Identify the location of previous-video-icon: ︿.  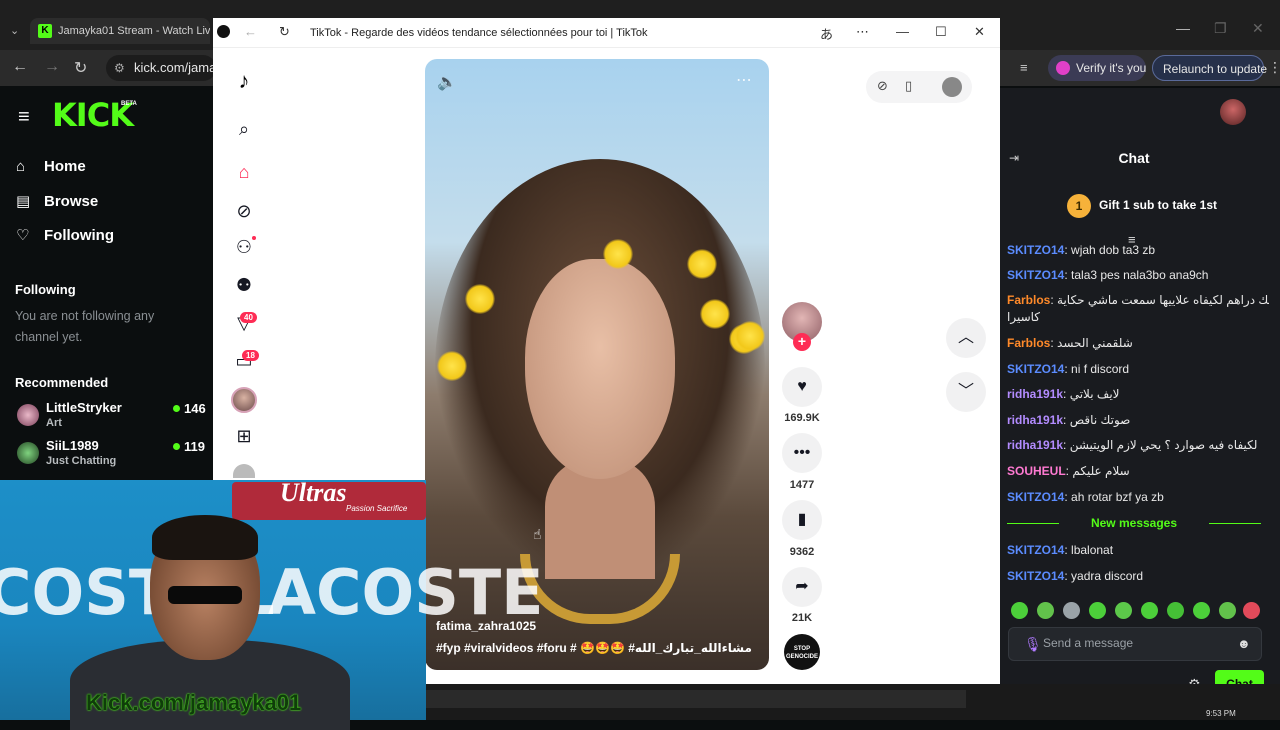
(966, 338).